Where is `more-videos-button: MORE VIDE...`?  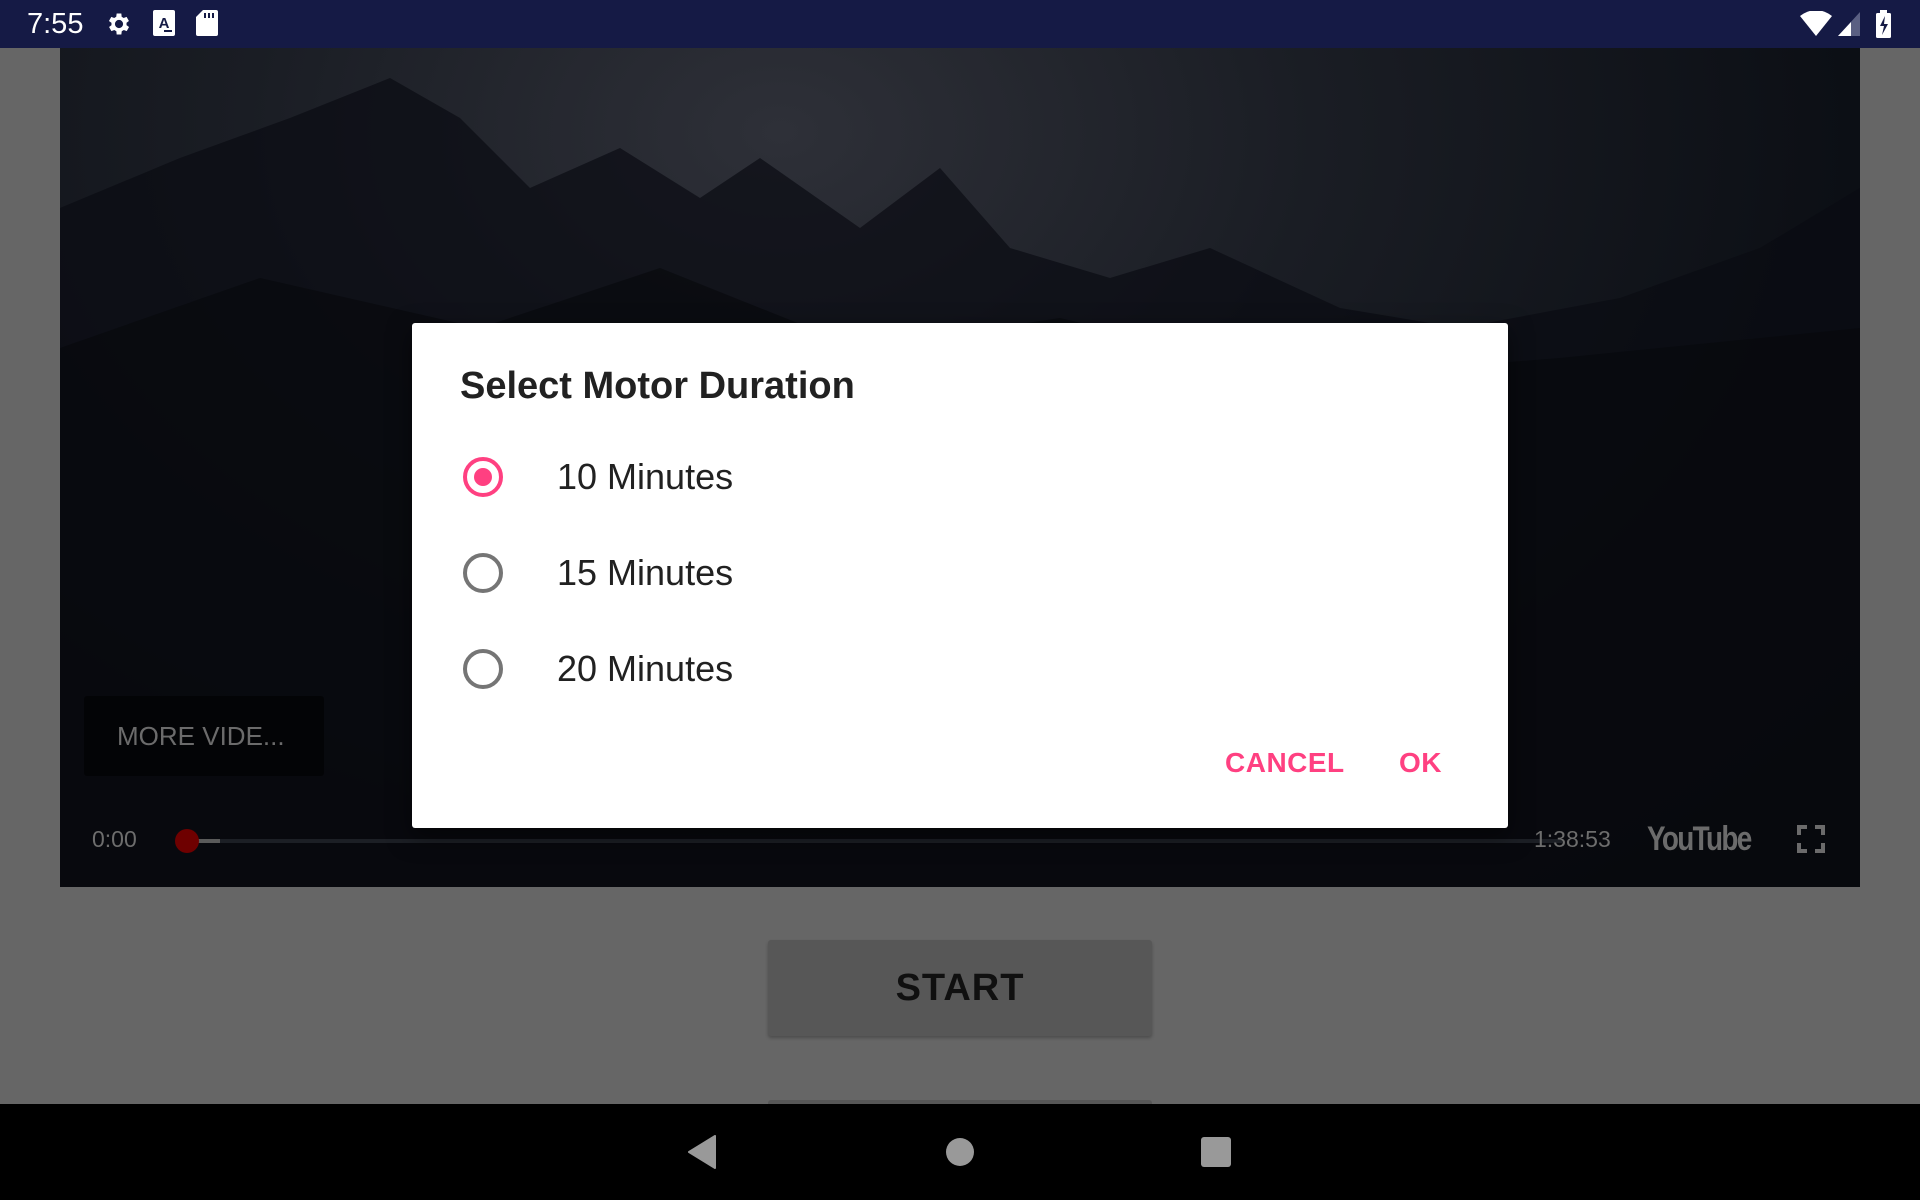
more-videos-button: MORE VIDE... is located at coordinates (204, 736).